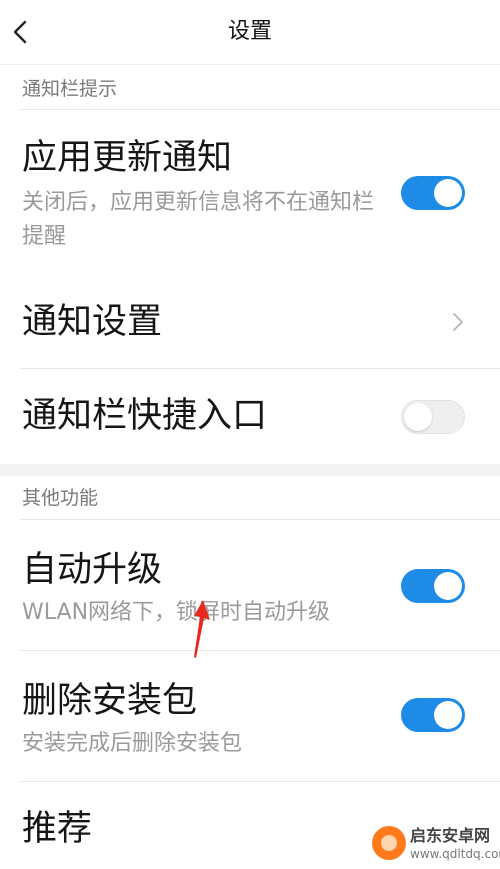 Image resolution: width=500 pixels, height=869 pixels. I want to click on setting-row-delete-package: 删除安装包 安装完成后删除安装包, so click(250, 716).